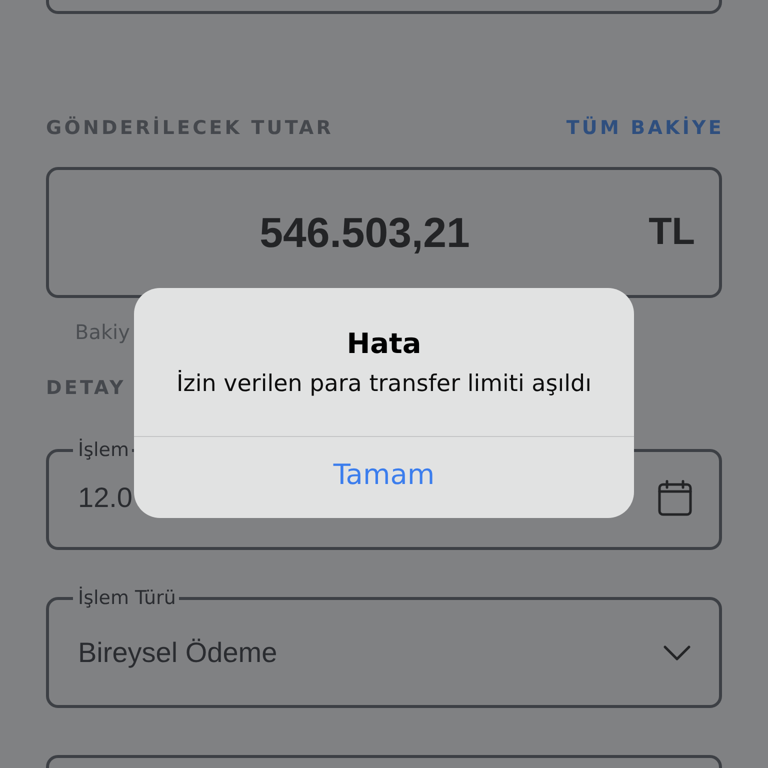 The height and width of the screenshot is (768, 768). I want to click on amount-value: 546.503,21, so click(365, 232).